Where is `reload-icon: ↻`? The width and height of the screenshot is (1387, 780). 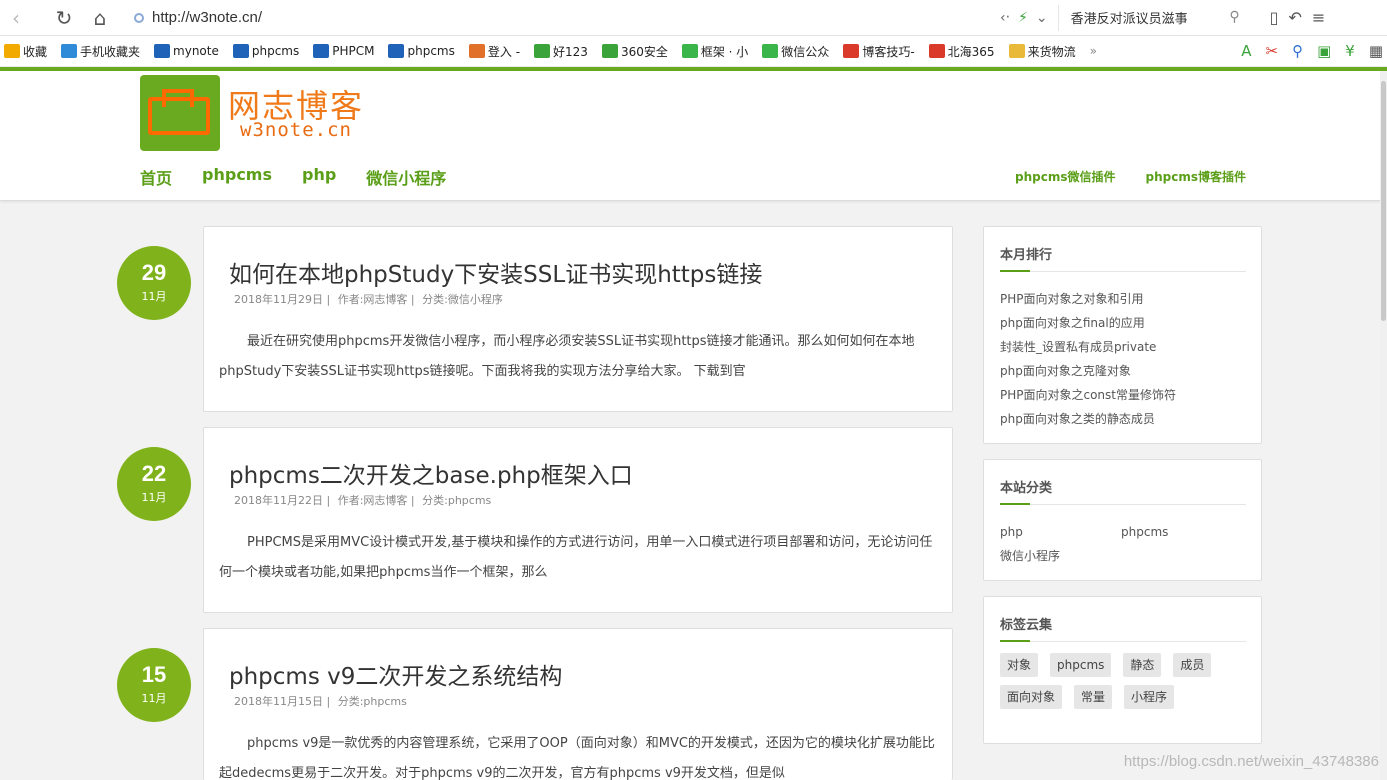
reload-icon: ↻ is located at coordinates (64, 18).